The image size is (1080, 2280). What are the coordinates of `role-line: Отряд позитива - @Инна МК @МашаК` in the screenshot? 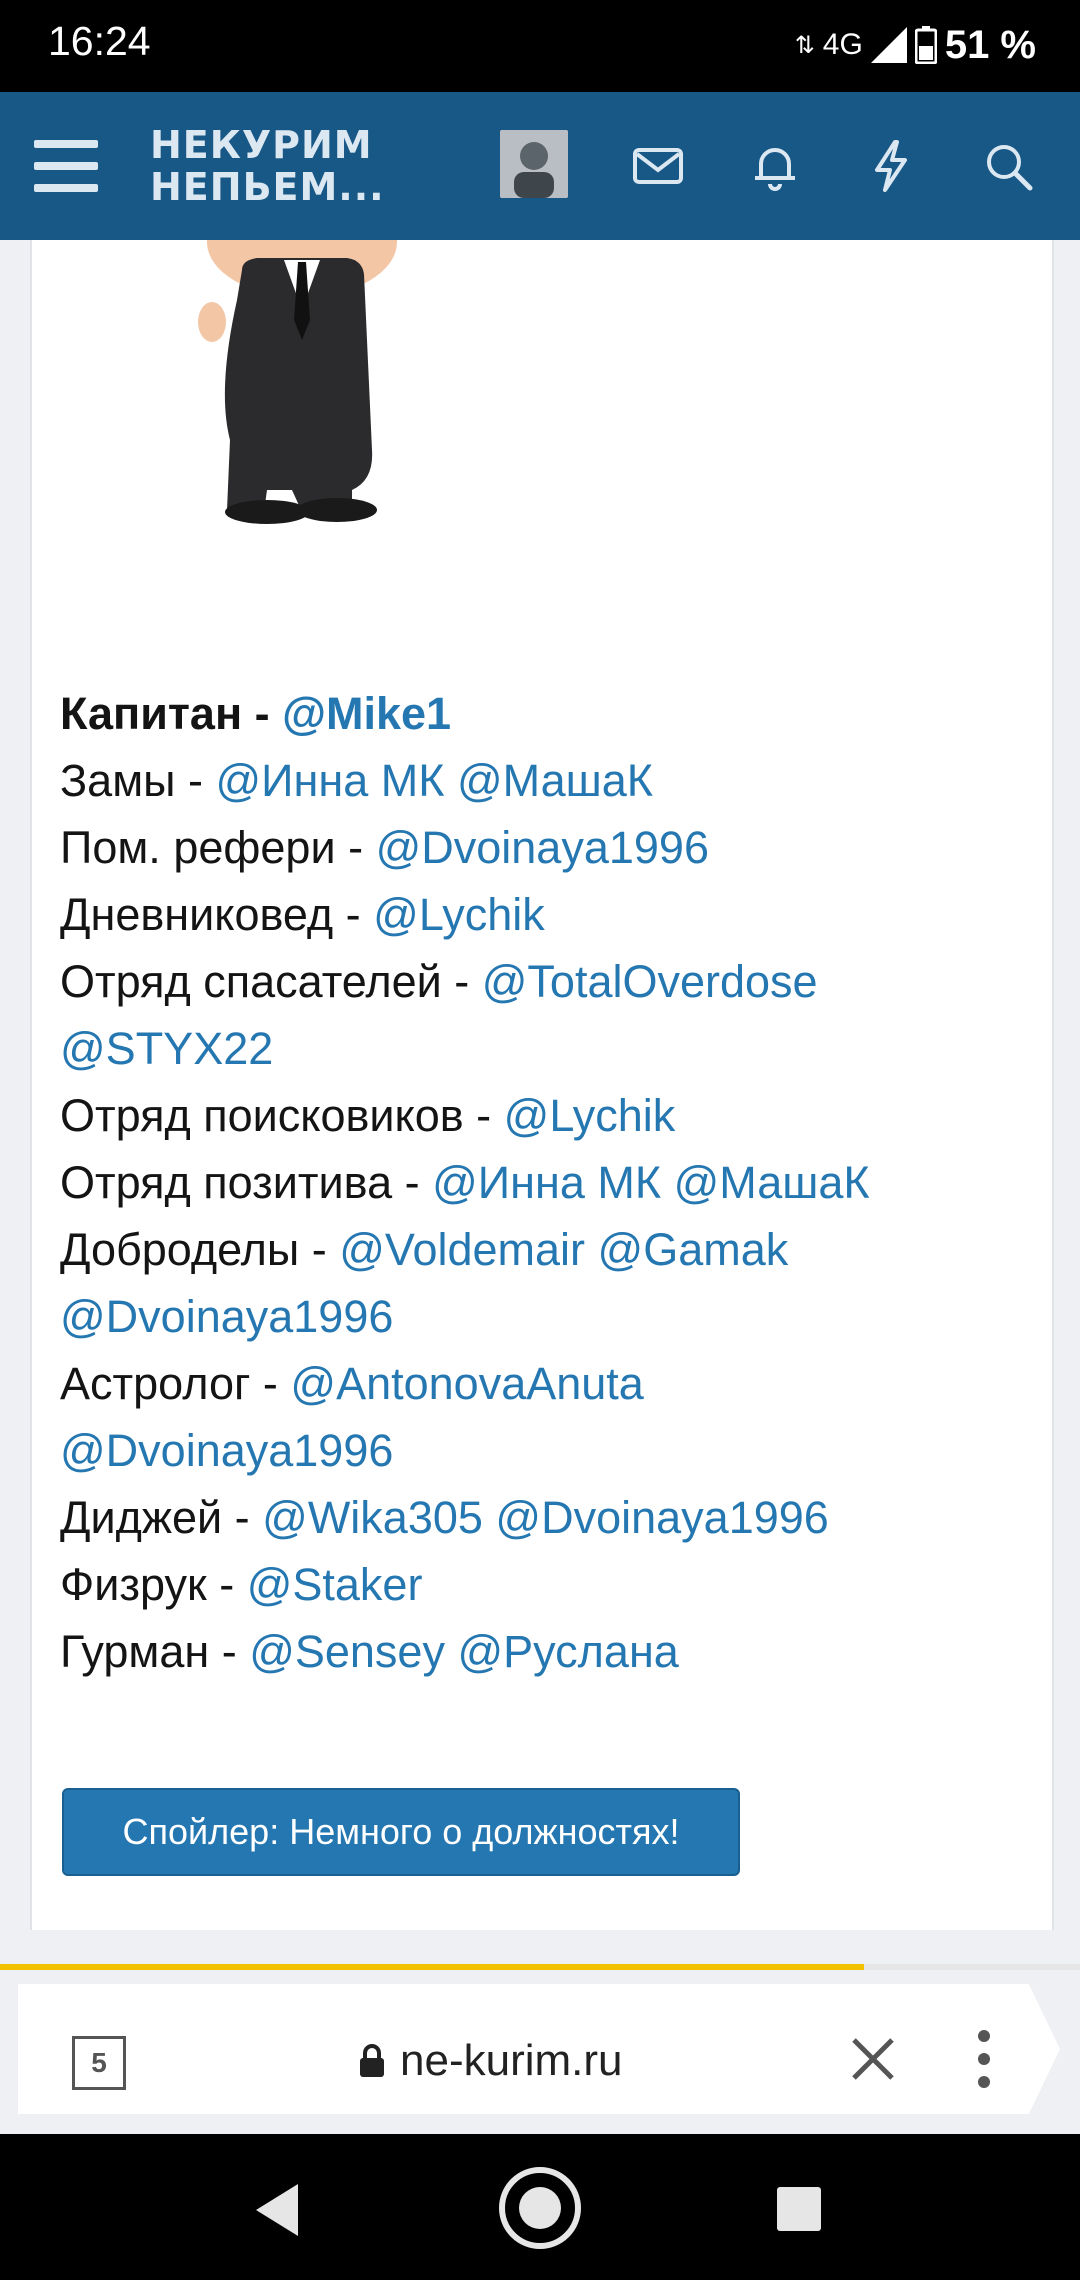 It's located at (540, 1182).